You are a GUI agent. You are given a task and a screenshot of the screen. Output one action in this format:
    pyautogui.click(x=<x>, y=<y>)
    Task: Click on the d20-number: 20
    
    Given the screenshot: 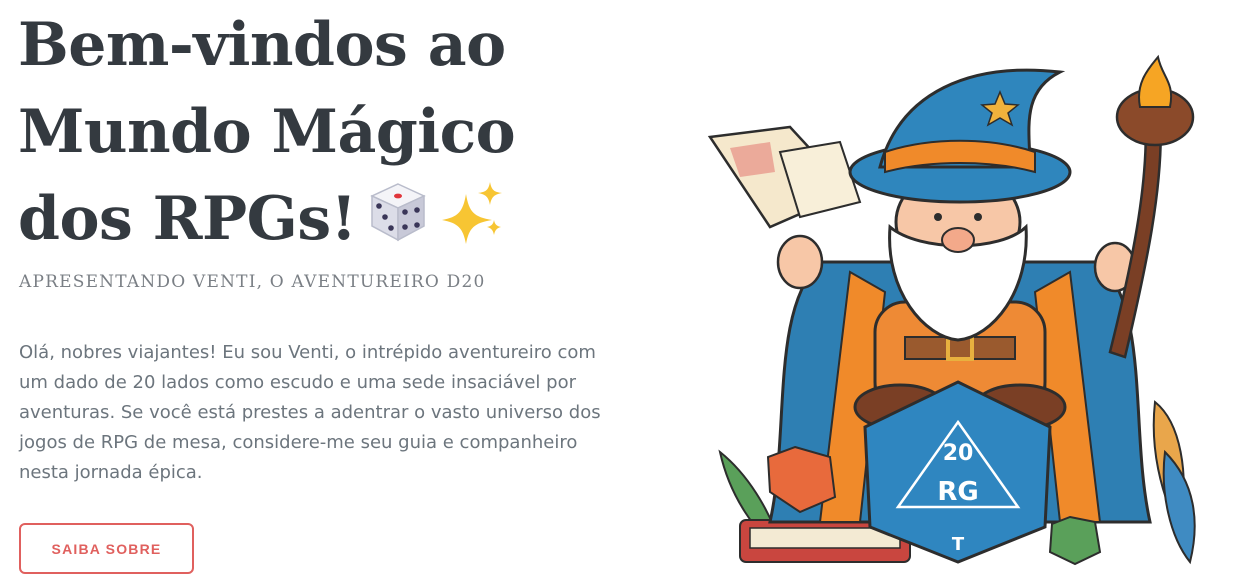 What is the action you would take?
    pyautogui.click(x=958, y=453)
    